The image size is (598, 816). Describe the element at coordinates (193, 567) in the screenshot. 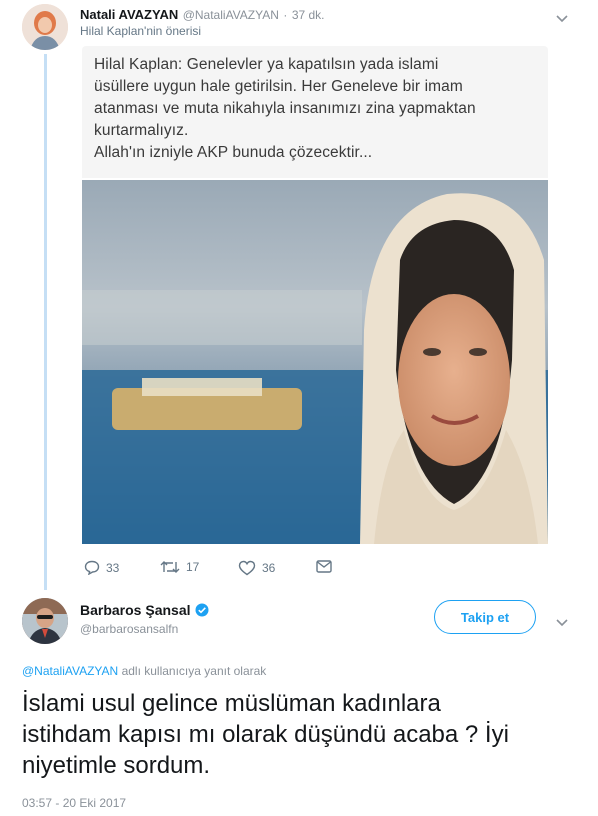

I see `retweet-count: 17` at that location.